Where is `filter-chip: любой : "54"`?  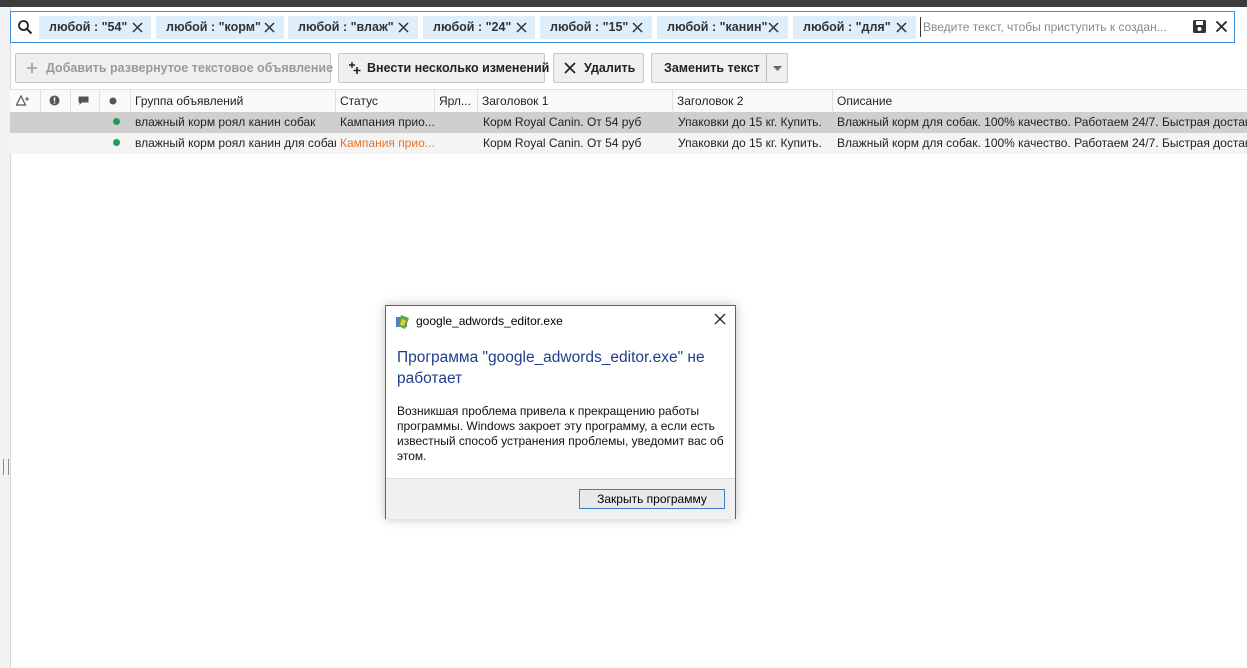
filter-chip: любой : "54" is located at coordinates (95, 27).